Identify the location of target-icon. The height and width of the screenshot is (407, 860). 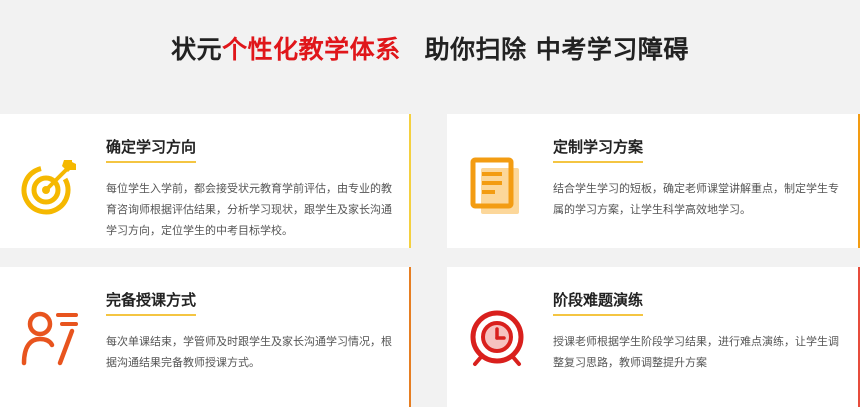
(48, 187).